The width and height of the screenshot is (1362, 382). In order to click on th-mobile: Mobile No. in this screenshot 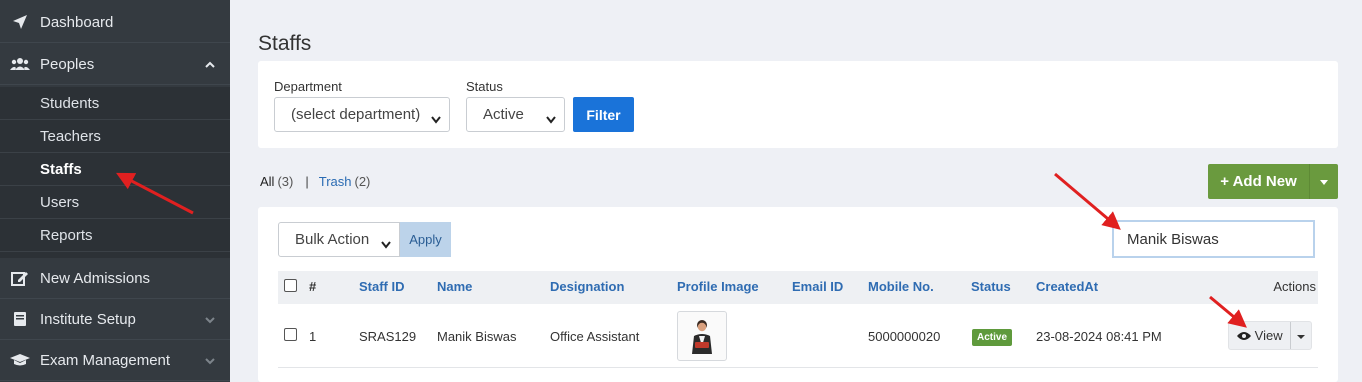, I will do `click(901, 286)`.